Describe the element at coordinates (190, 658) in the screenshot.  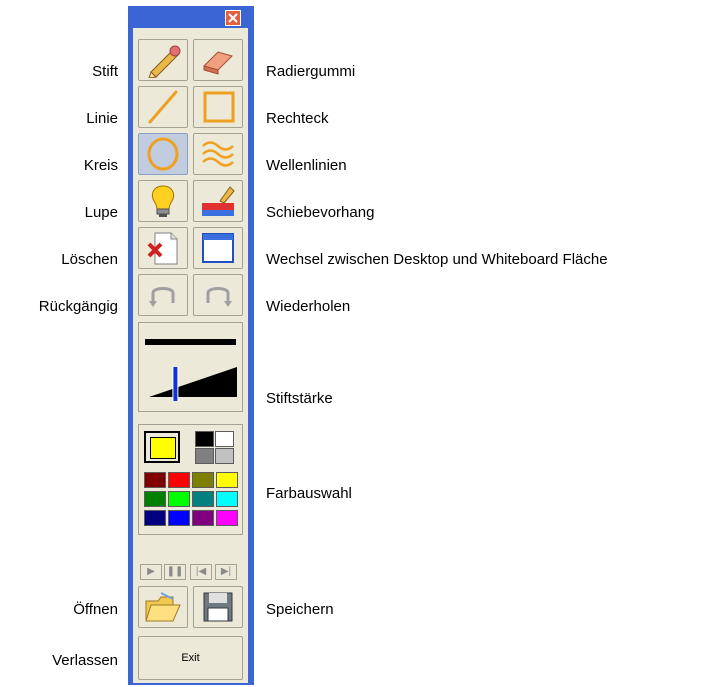
I see `exit-button: Exit` at that location.